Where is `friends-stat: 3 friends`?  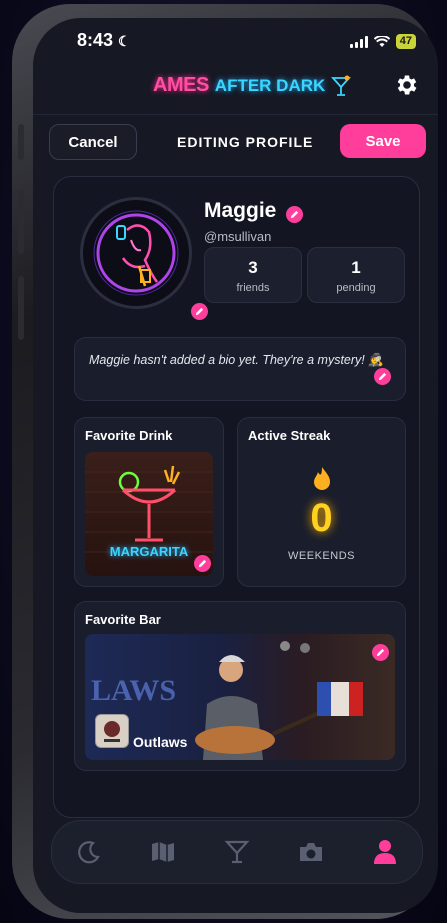 friends-stat: 3 friends is located at coordinates (253, 275).